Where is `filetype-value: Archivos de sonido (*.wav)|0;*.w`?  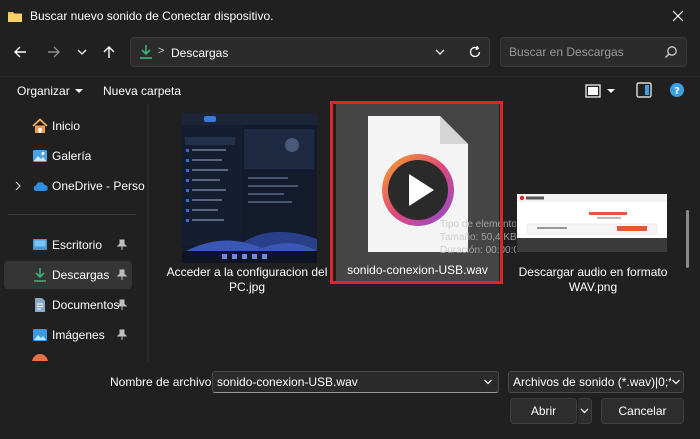
filetype-value: Archivos de sonido (*.wav)|0;*.w is located at coordinates (592, 382).